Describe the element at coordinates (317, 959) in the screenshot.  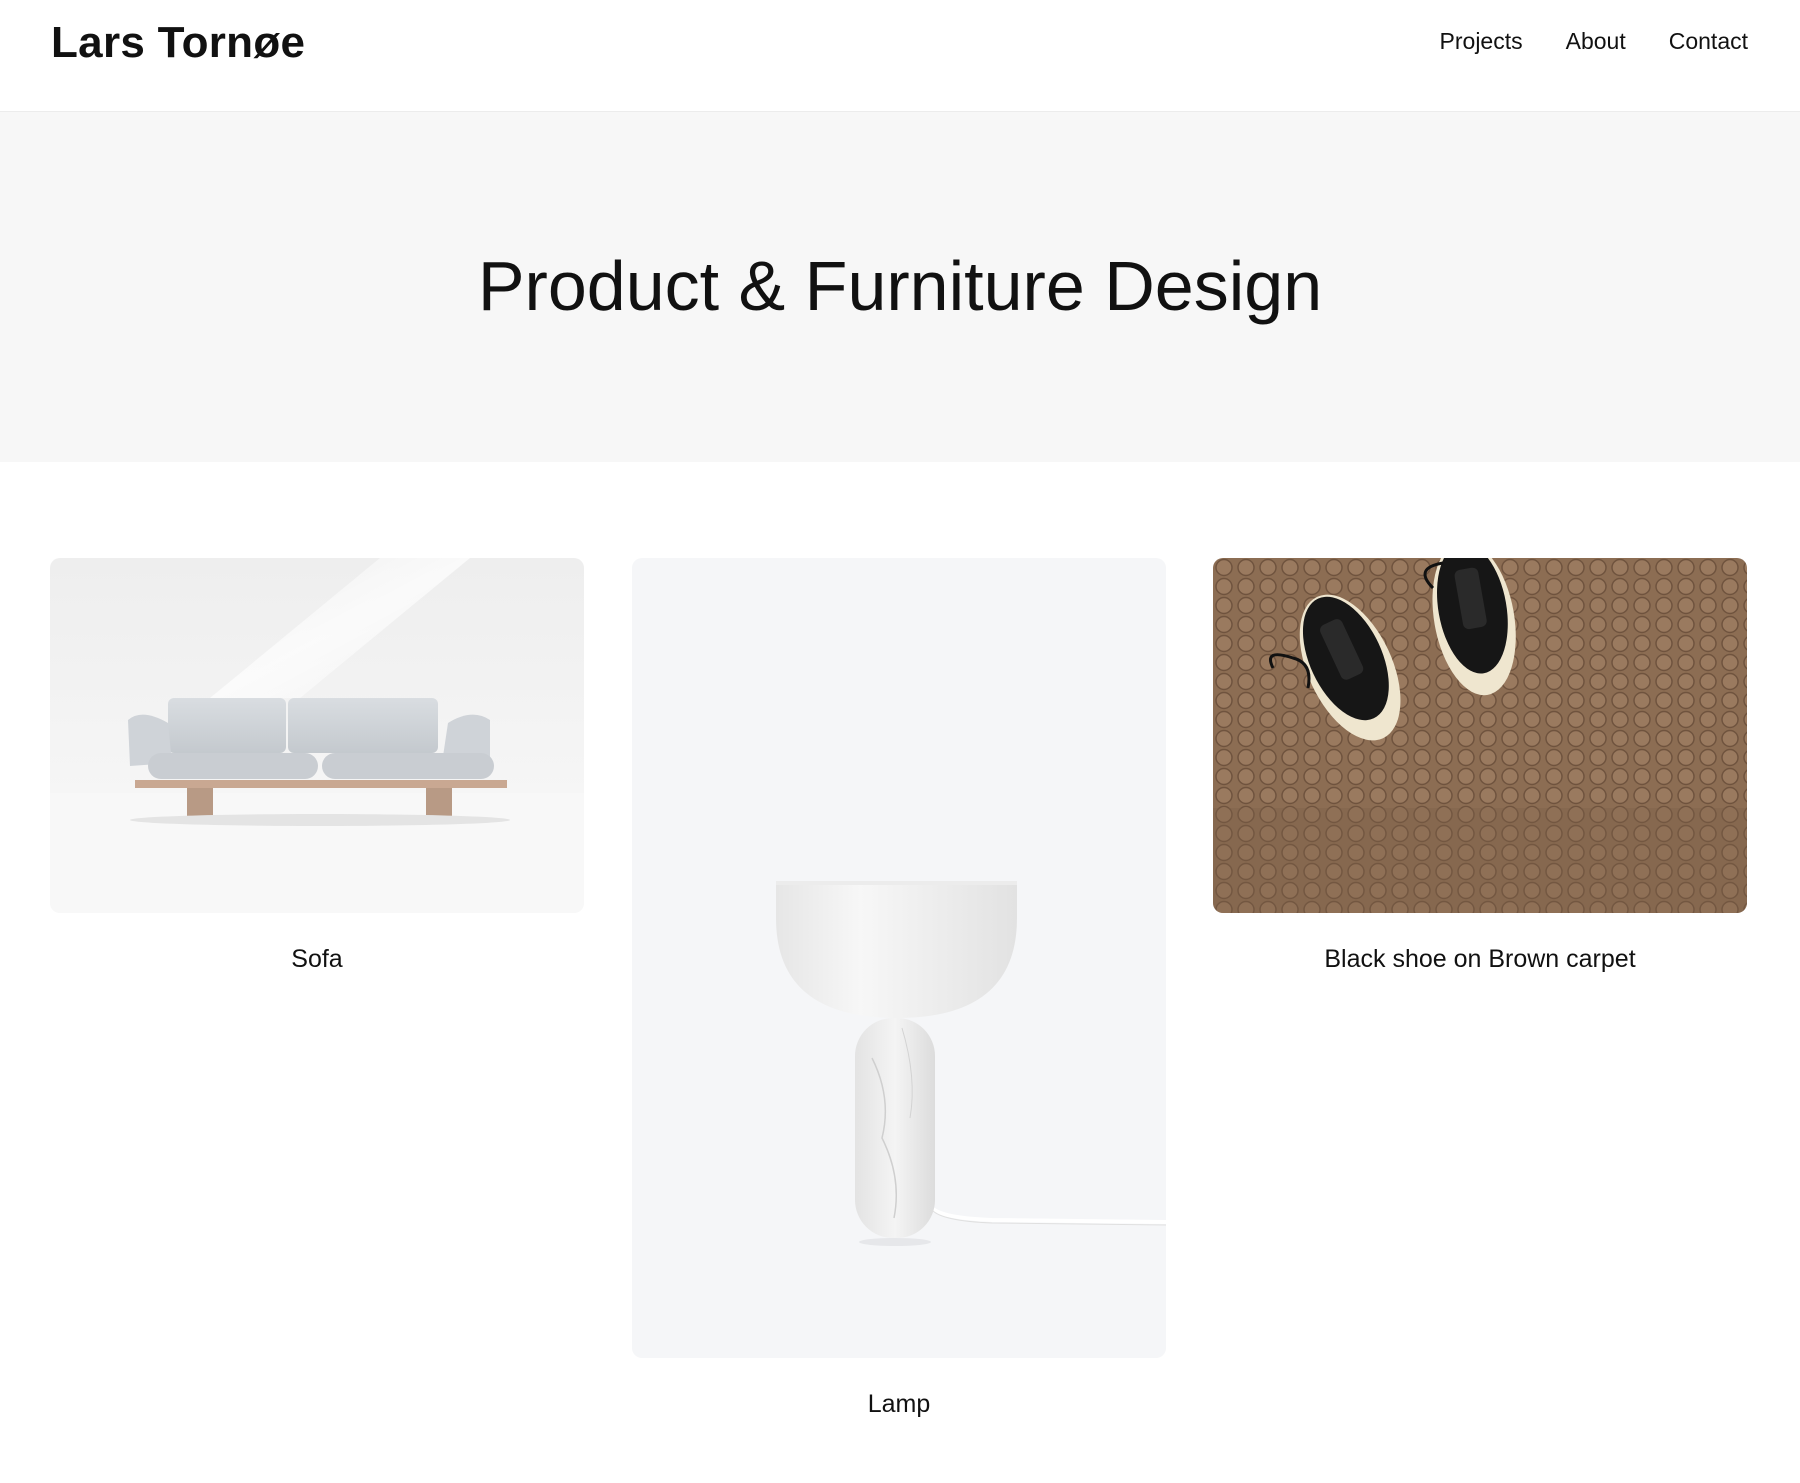
I see `project-title: Sofa` at that location.